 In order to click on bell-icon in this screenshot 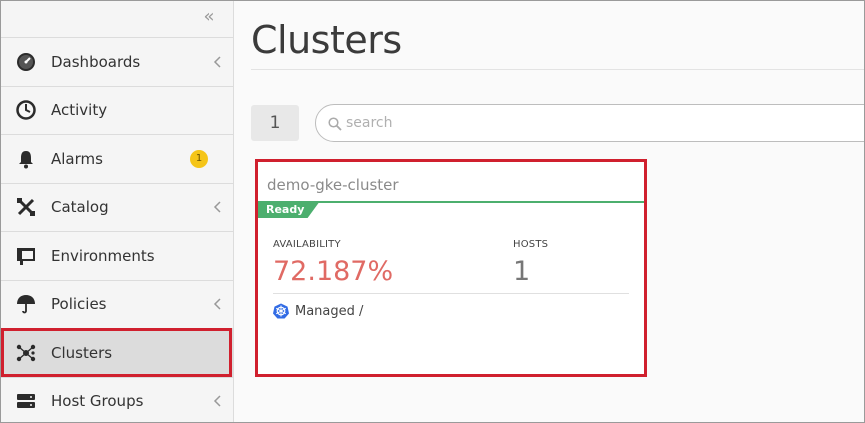, I will do `click(26, 159)`.